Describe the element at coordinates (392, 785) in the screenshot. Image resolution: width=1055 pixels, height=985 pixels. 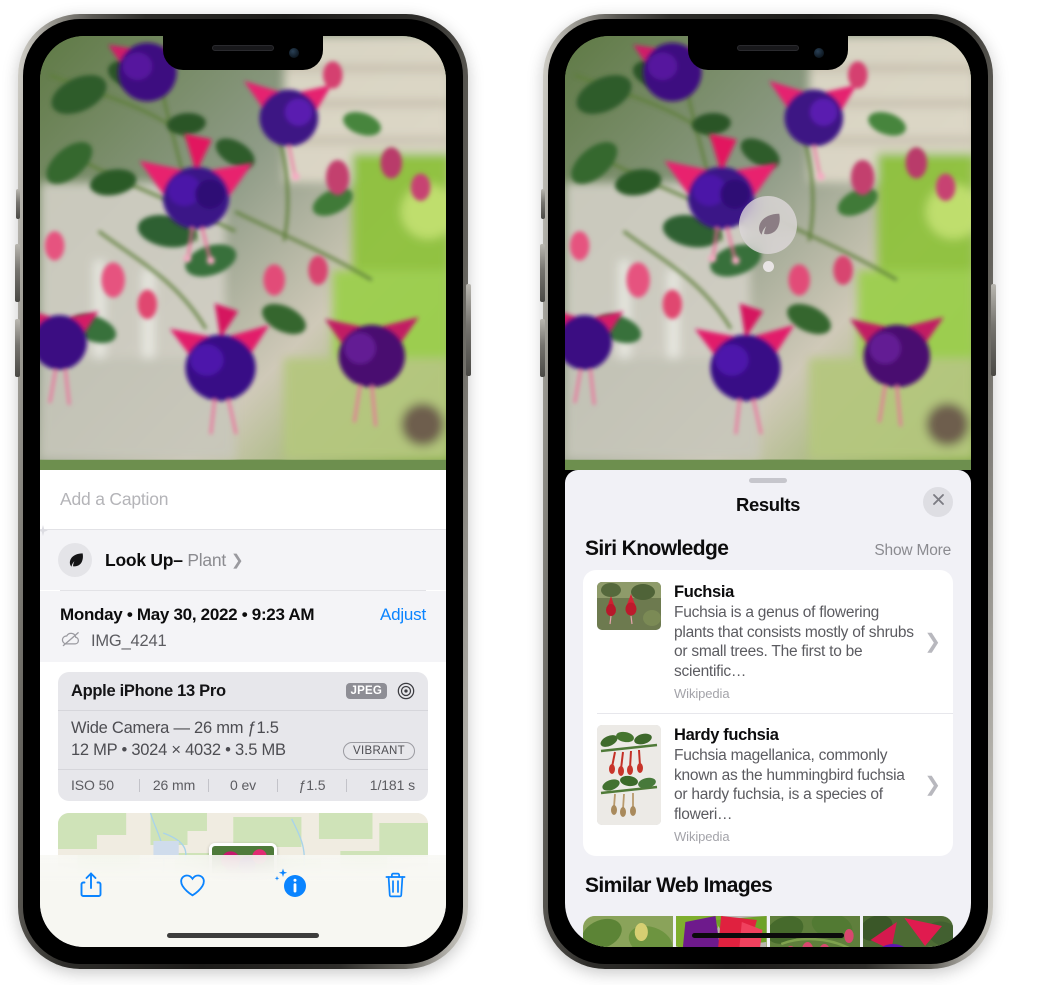
I see `exif-shutter: 1/181 s` at that location.